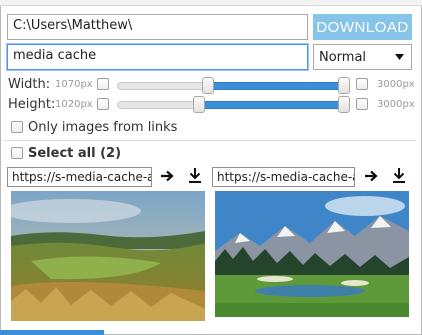 The height and width of the screenshot is (335, 422). I want to click on height-slider-min-handle, so click(198, 104).